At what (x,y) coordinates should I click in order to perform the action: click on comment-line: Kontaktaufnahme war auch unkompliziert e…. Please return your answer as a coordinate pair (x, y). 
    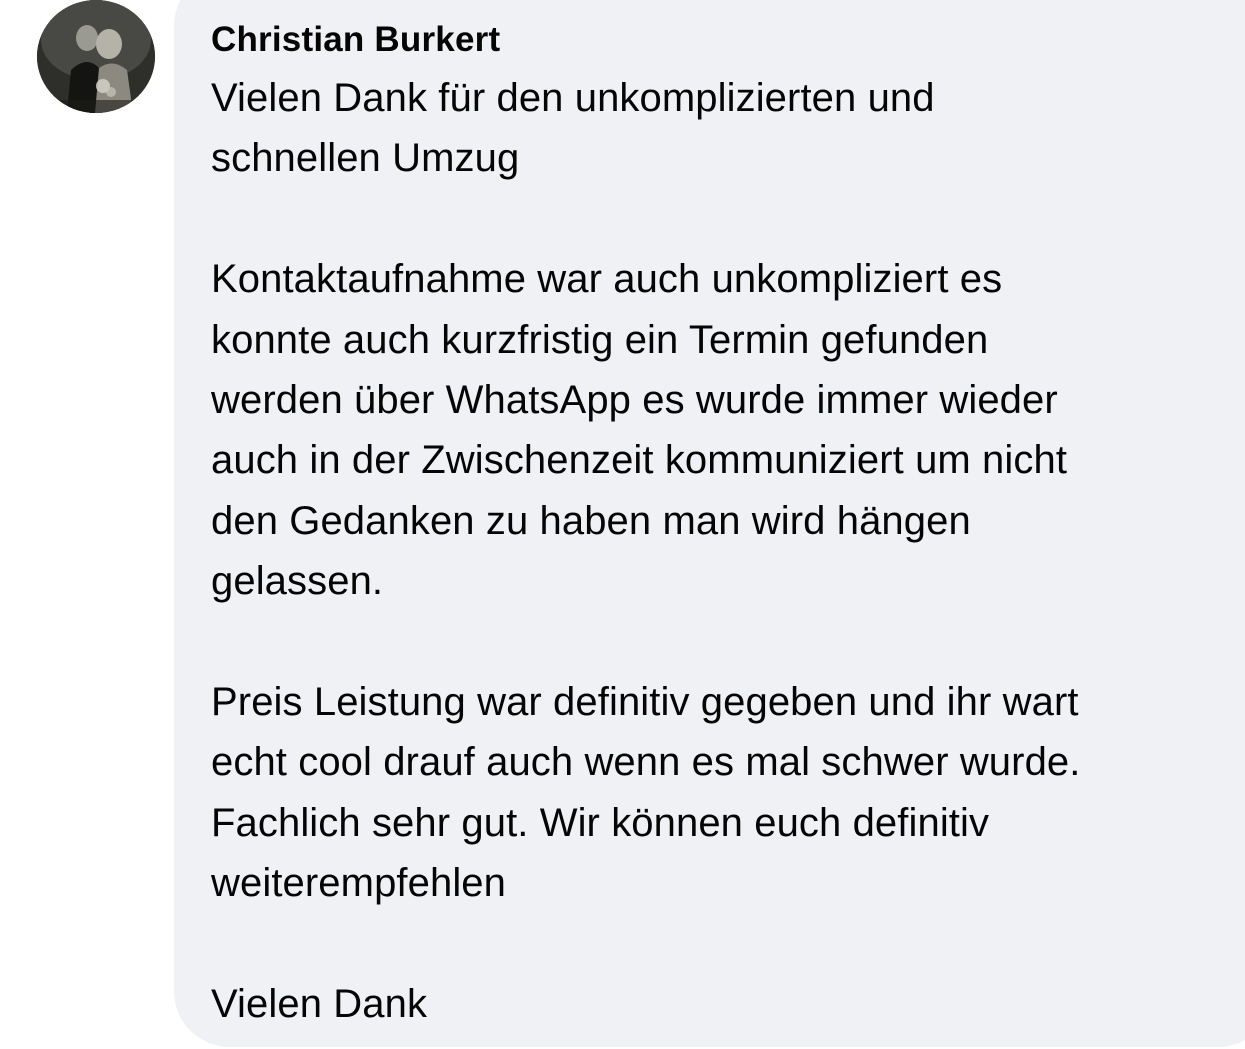
    Looking at the image, I should click on (607, 279).